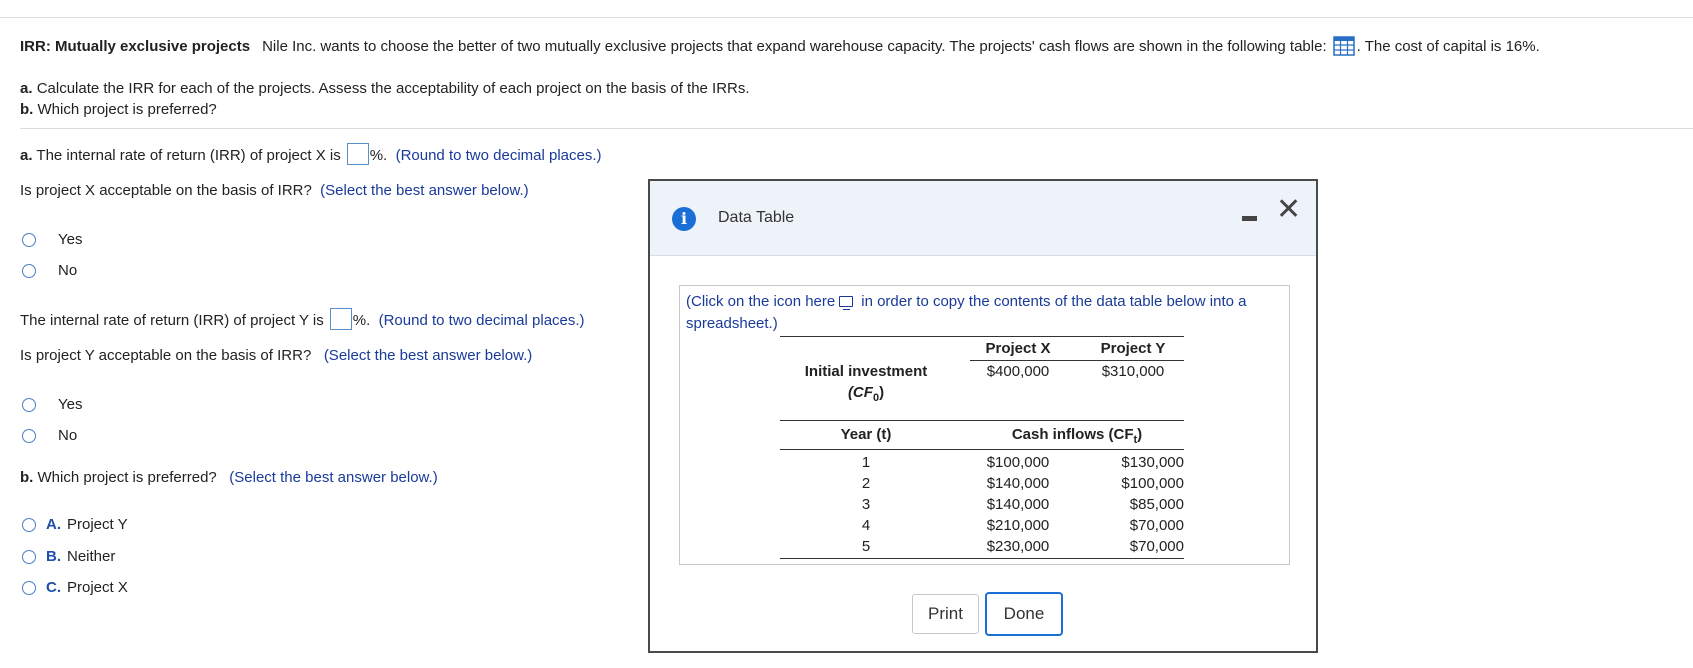  What do you see at coordinates (1077, 360) in the screenshot?
I see `header-rule` at bounding box center [1077, 360].